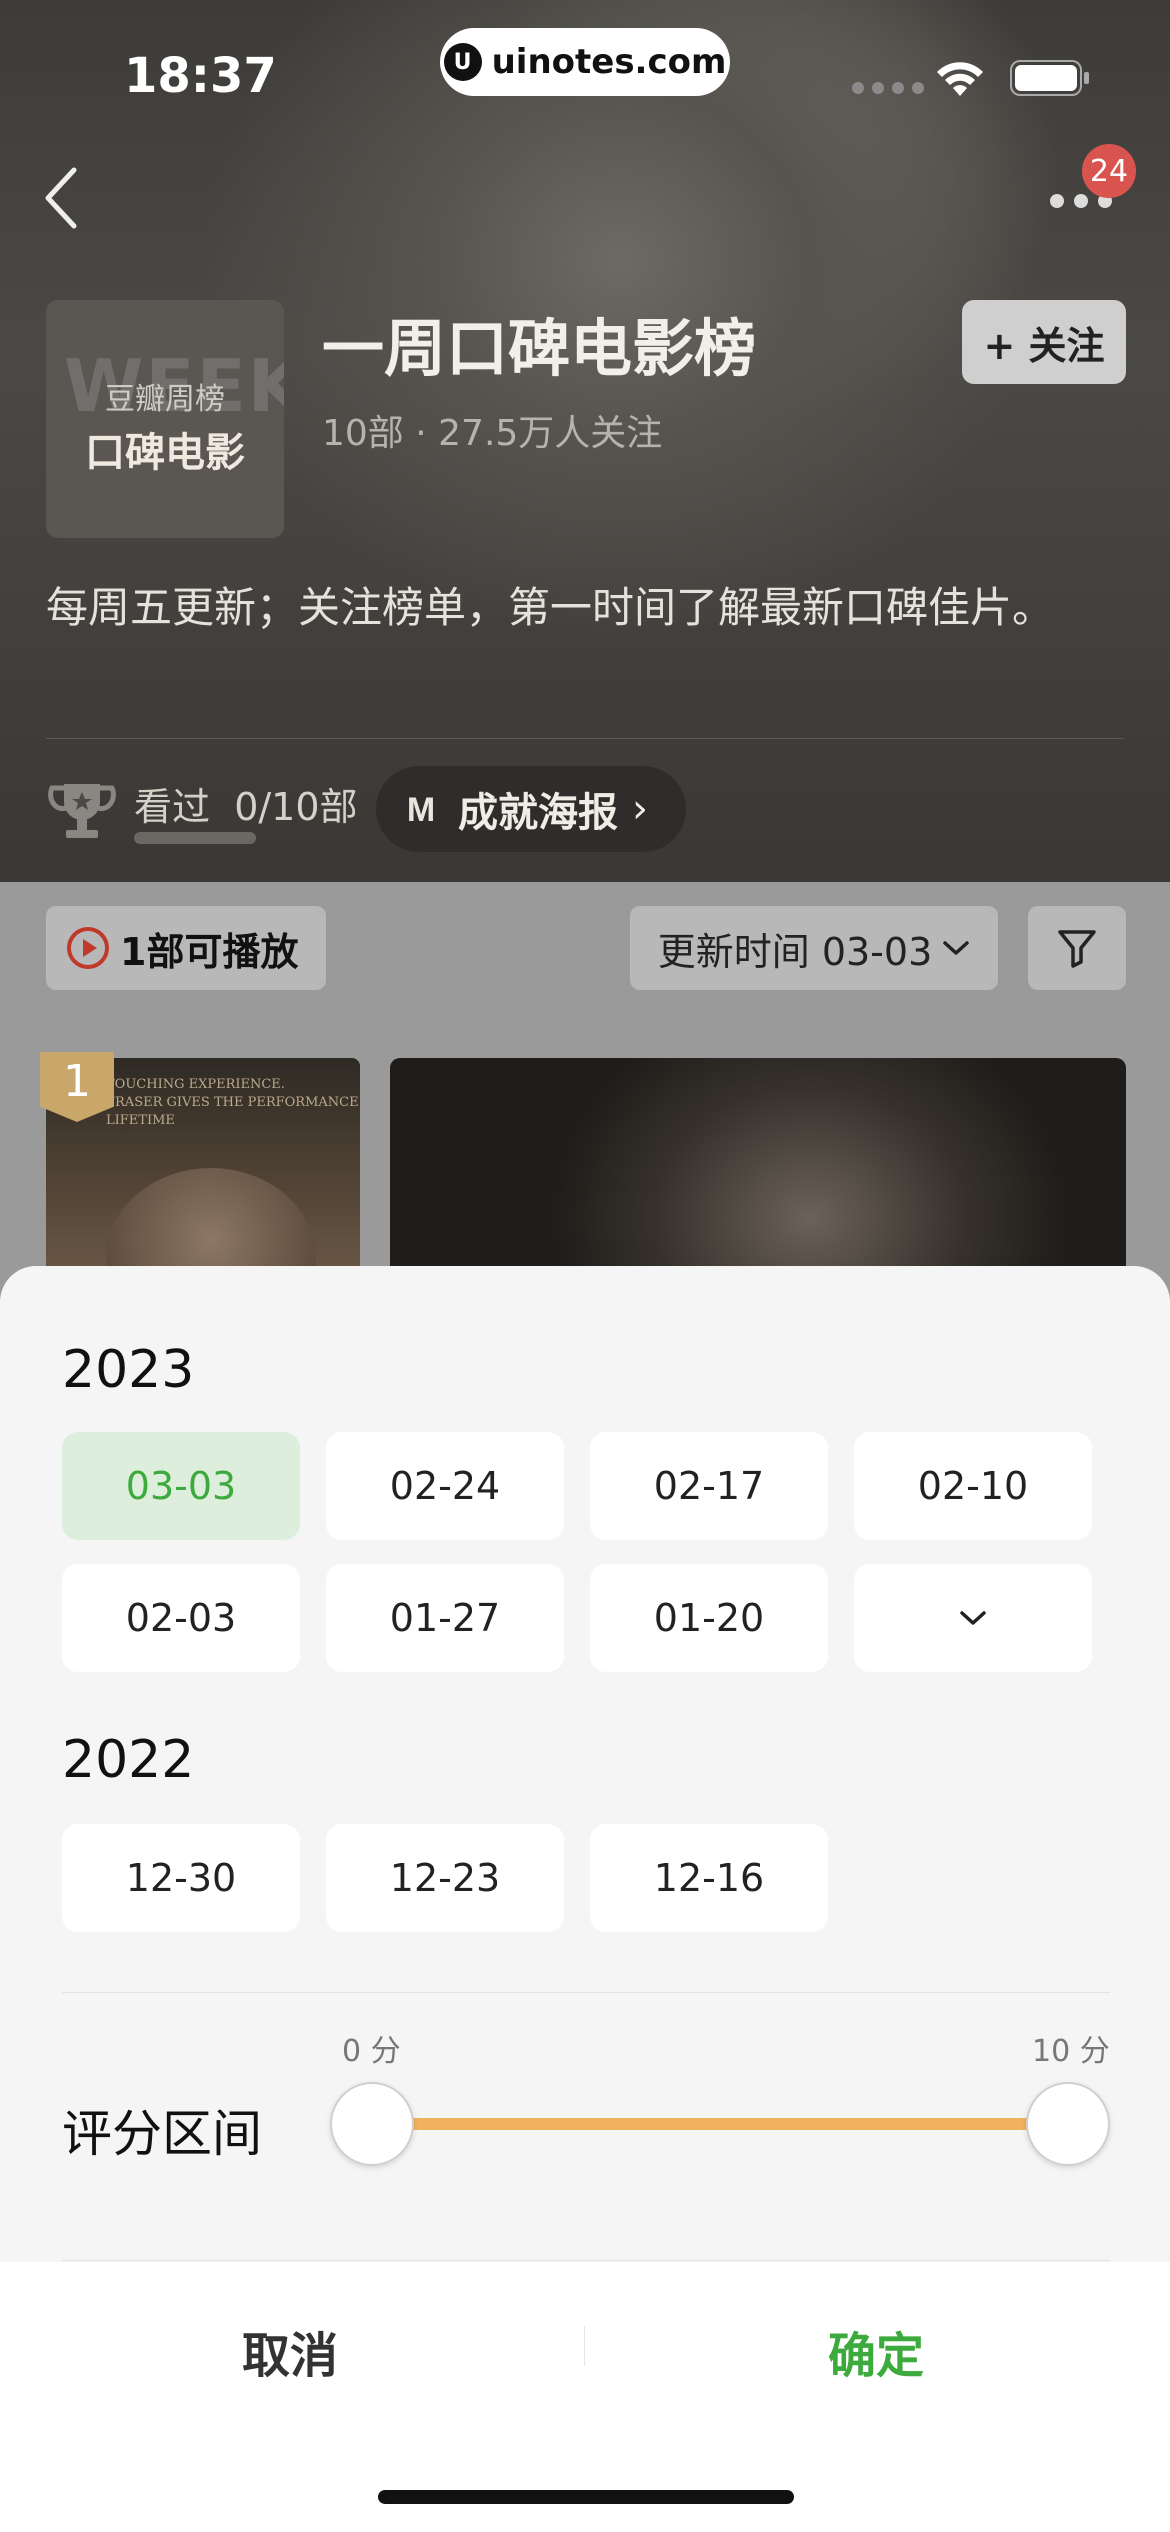 This screenshot has width=1170, height=2532. Describe the element at coordinates (181, 1618) in the screenshot. I see `date-option: 02-03` at that location.